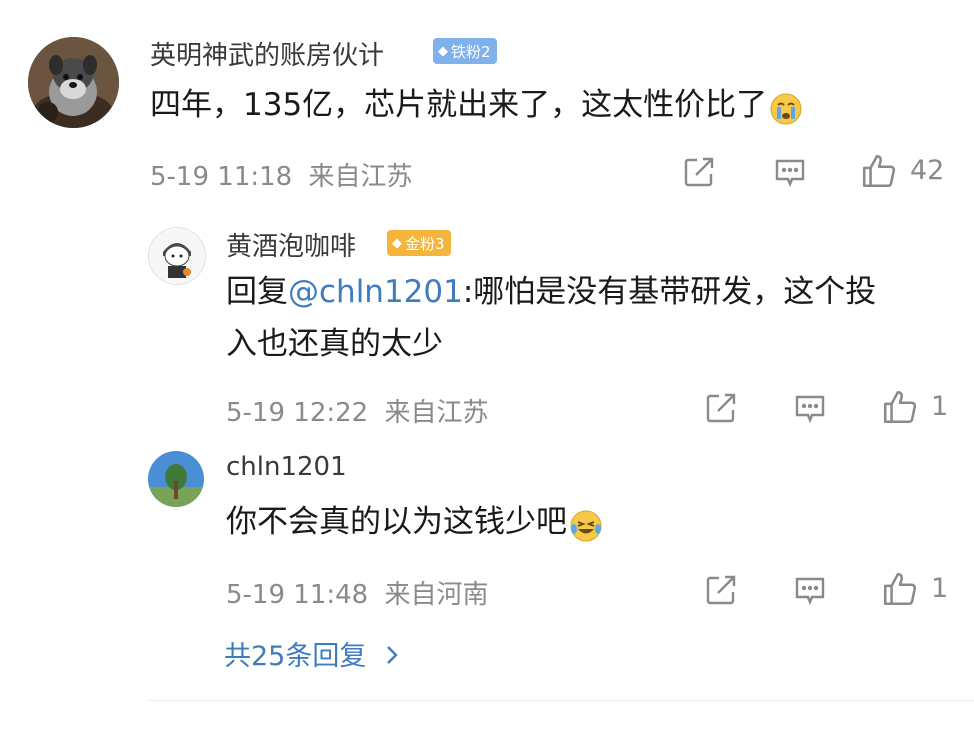 The image size is (974, 730). What do you see at coordinates (291, 244) in the screenshot?
I see `reply-username: 黄酒泡咖啡` at bounding box center [291, 244].